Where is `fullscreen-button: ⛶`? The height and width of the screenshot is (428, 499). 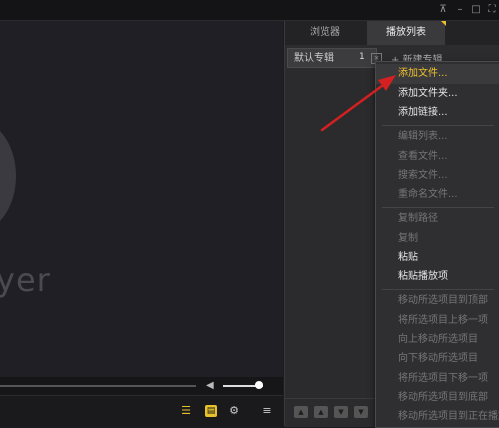 fullscreen-button: ⛶ is located at coordinates (492, 10).